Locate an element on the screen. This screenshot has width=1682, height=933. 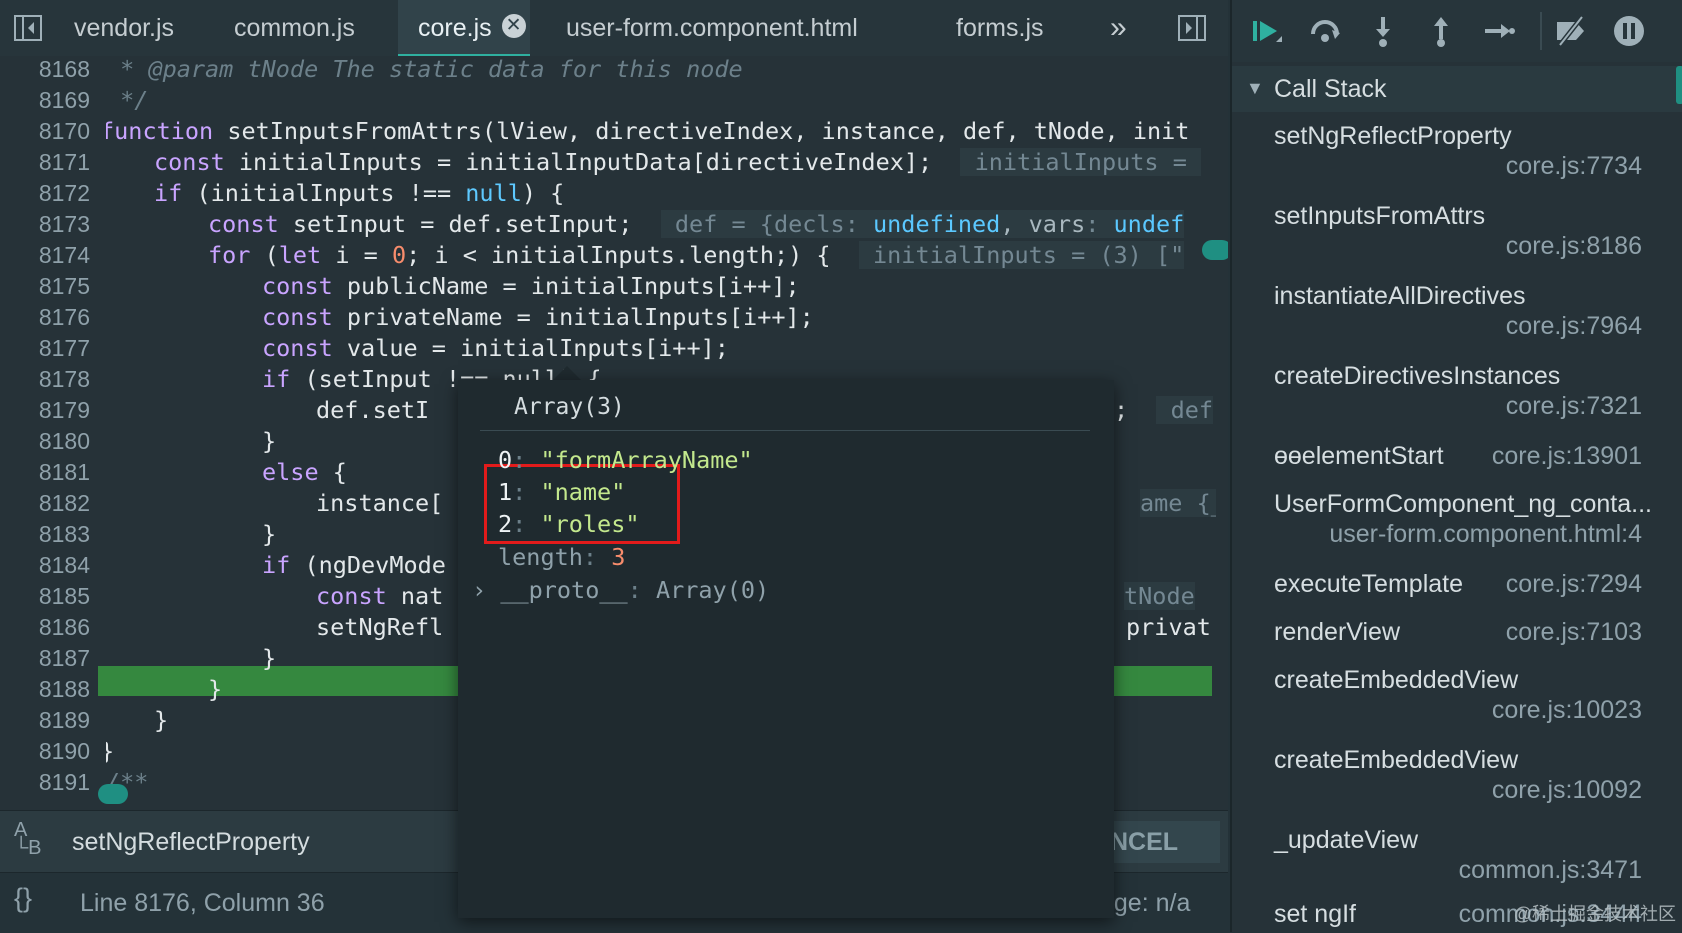
line-number: 8182 is located at coordinates (45, 503).